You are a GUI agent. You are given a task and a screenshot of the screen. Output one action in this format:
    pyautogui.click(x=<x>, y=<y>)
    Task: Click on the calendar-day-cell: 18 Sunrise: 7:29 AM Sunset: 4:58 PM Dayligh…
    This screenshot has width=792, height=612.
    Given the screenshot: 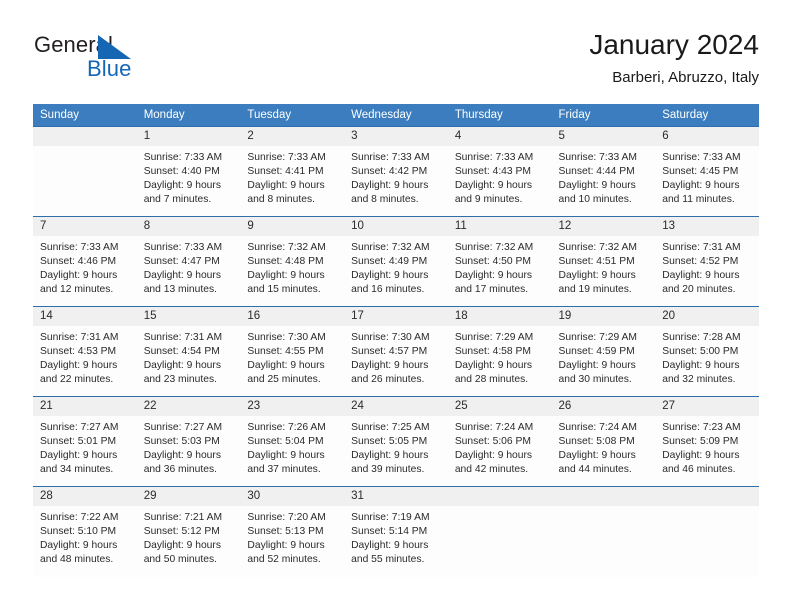 What is the action you would take?
    pyautogui.click(x=499, y=351)
    